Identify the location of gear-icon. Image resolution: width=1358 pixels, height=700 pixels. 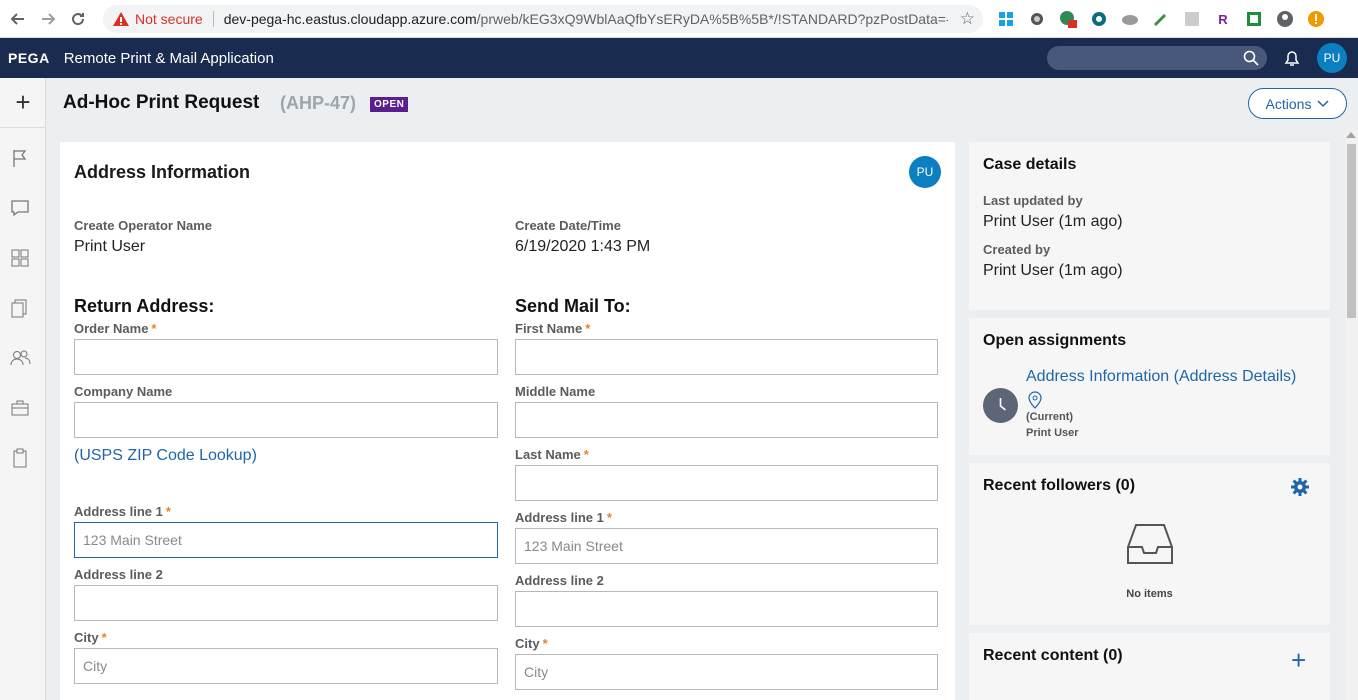
(1300, 487).